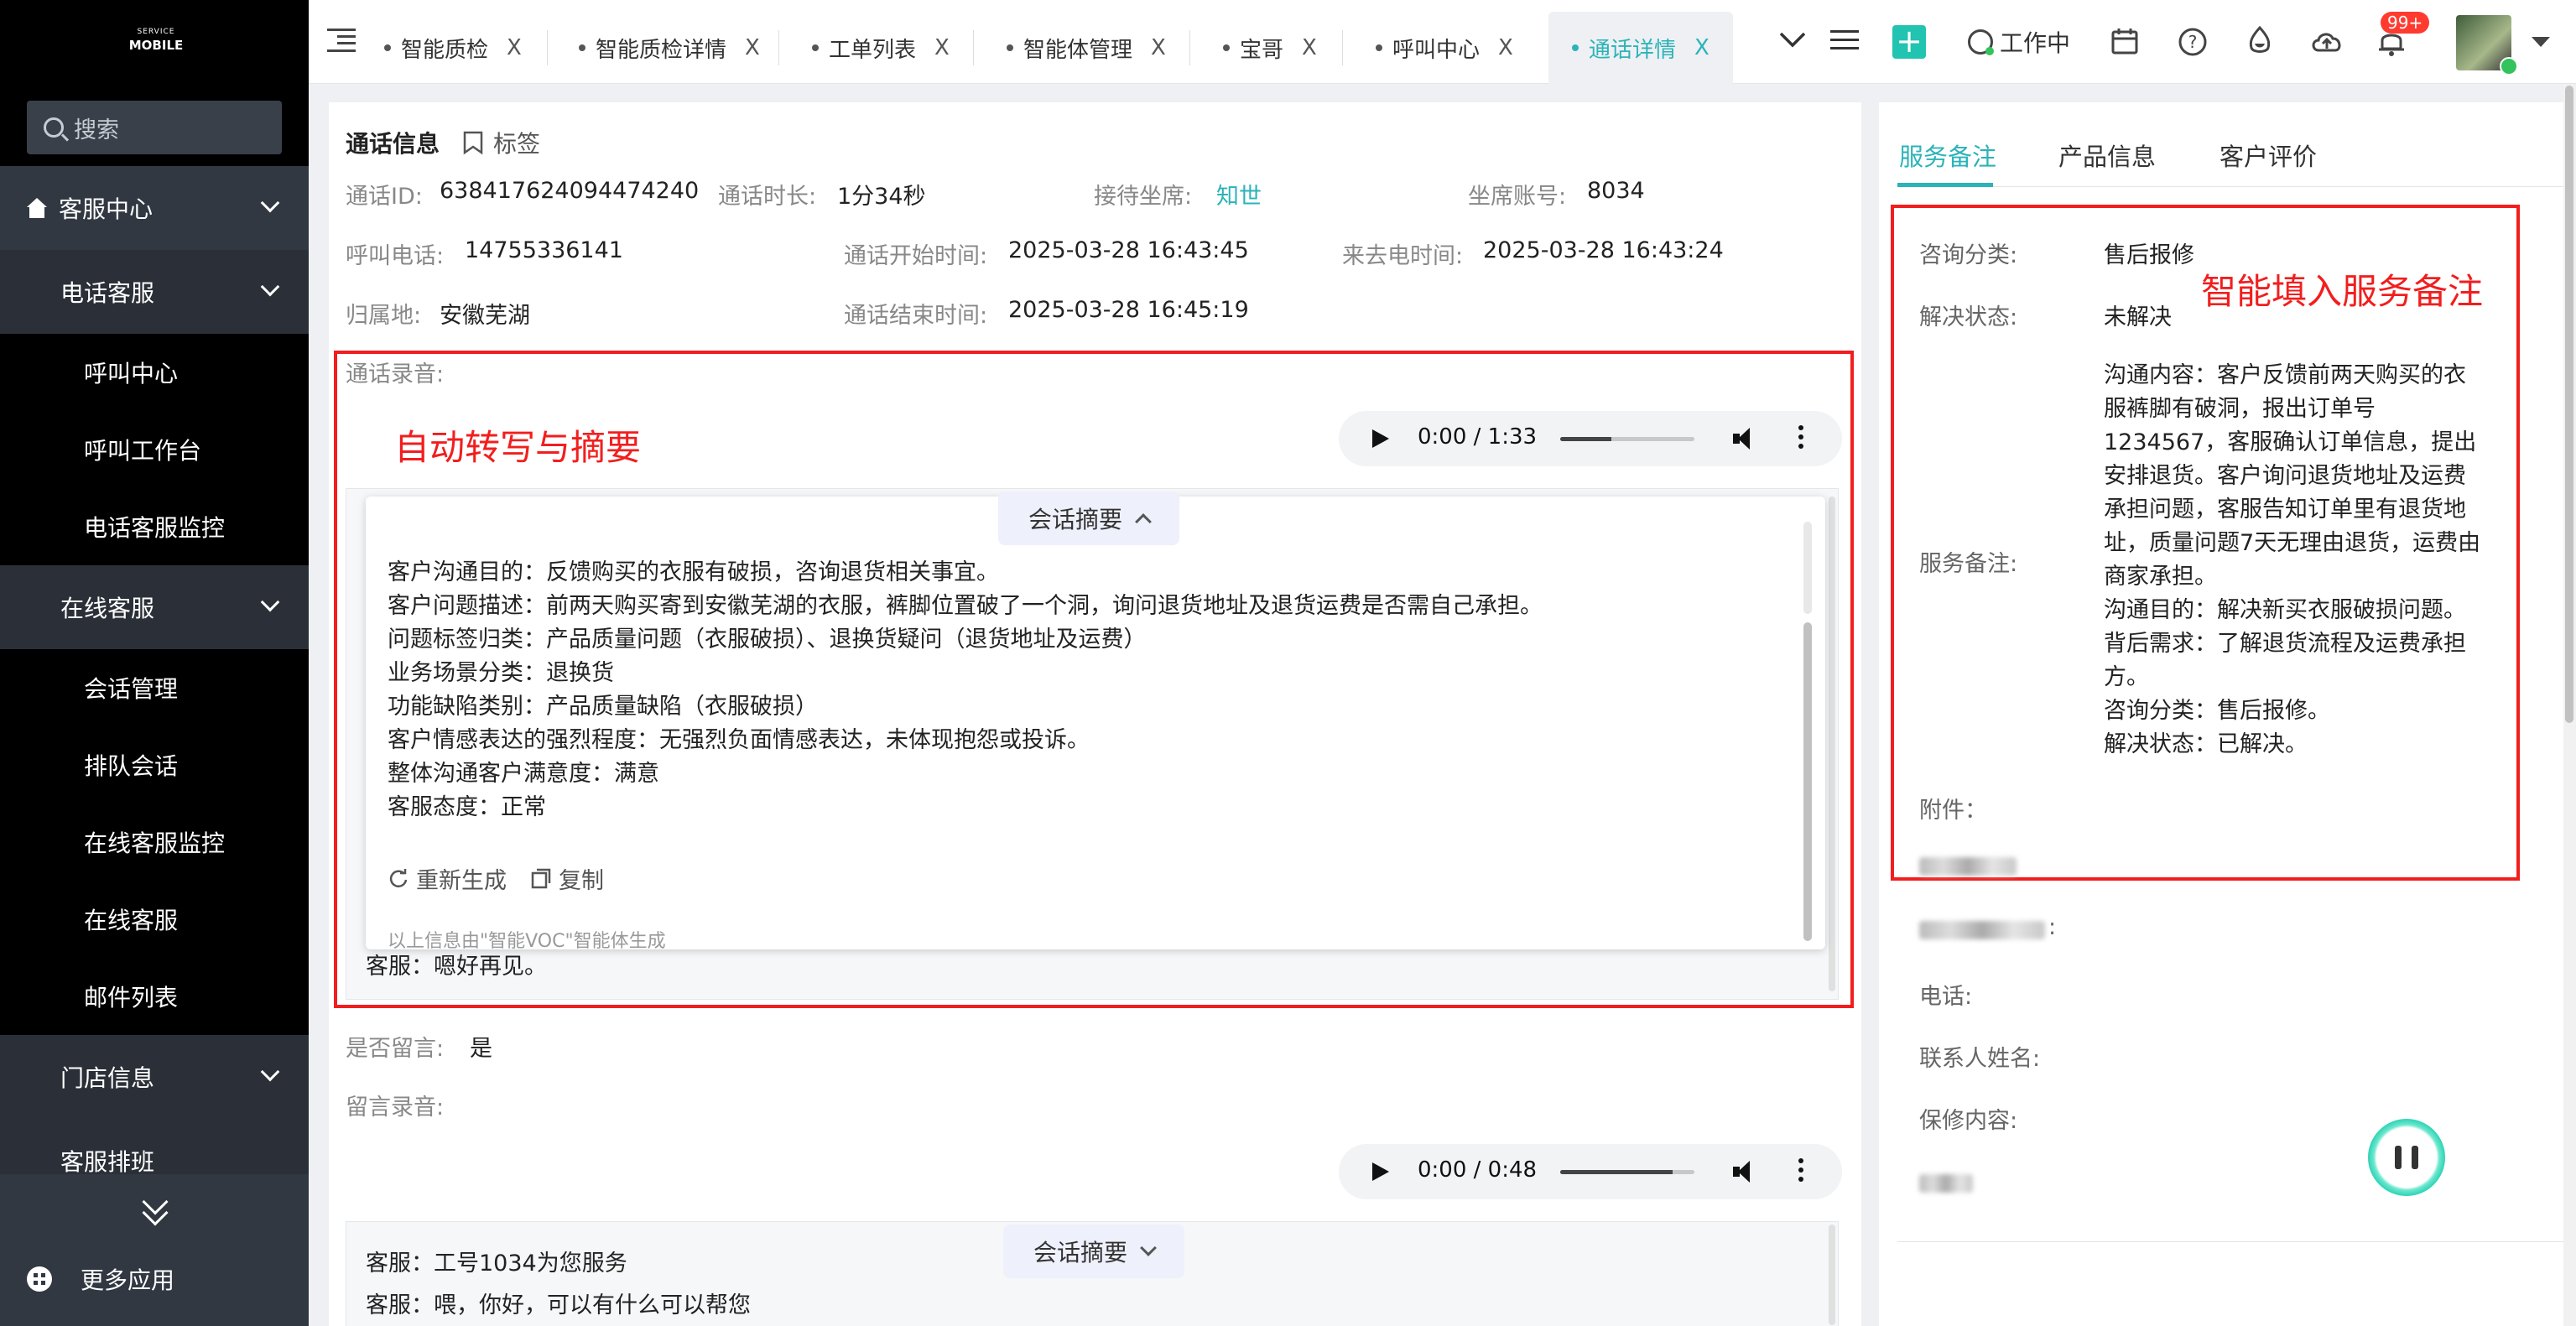 The image size is (2576, 1326). I want to click on regenerate-button: 重新生成, so click(447, 878).